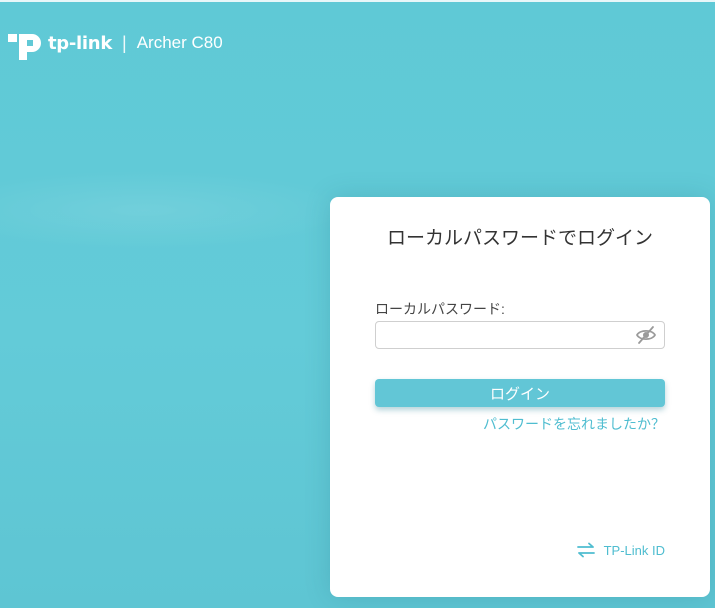 This screenshot has height=608, width=715. What do you see at coordinates (440, 309) in the screenshot?
I see `password-label: ローカルパスワード:` at bounding box center [440, 309].